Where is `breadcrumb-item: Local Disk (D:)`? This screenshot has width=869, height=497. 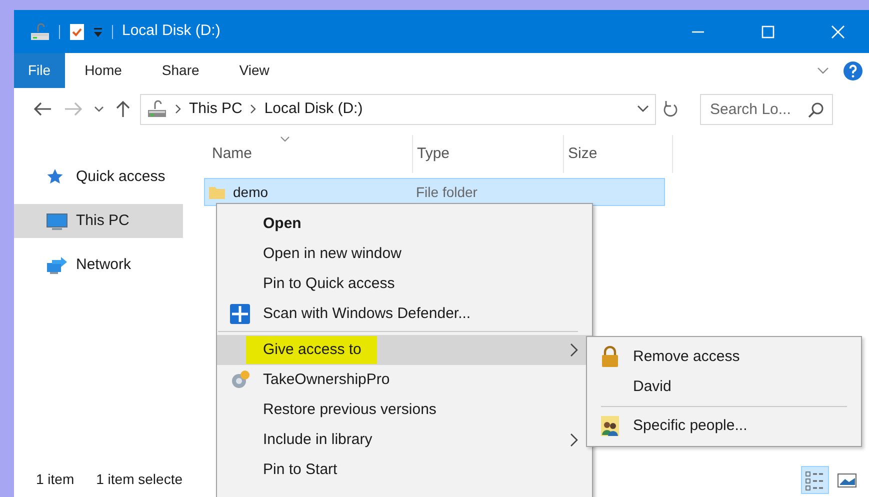 breadcrumb-item: Local Disk (D:) is located at coordinates (313, 109).